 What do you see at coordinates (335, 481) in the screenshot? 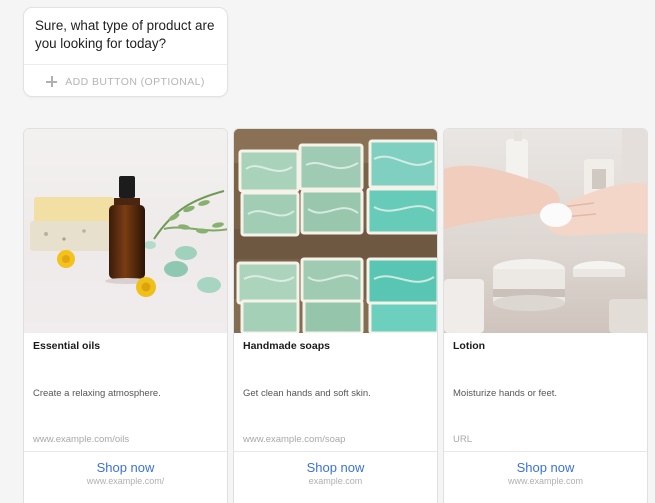
I see `shop-now-url: example.com` at bounding box center [335, 481].